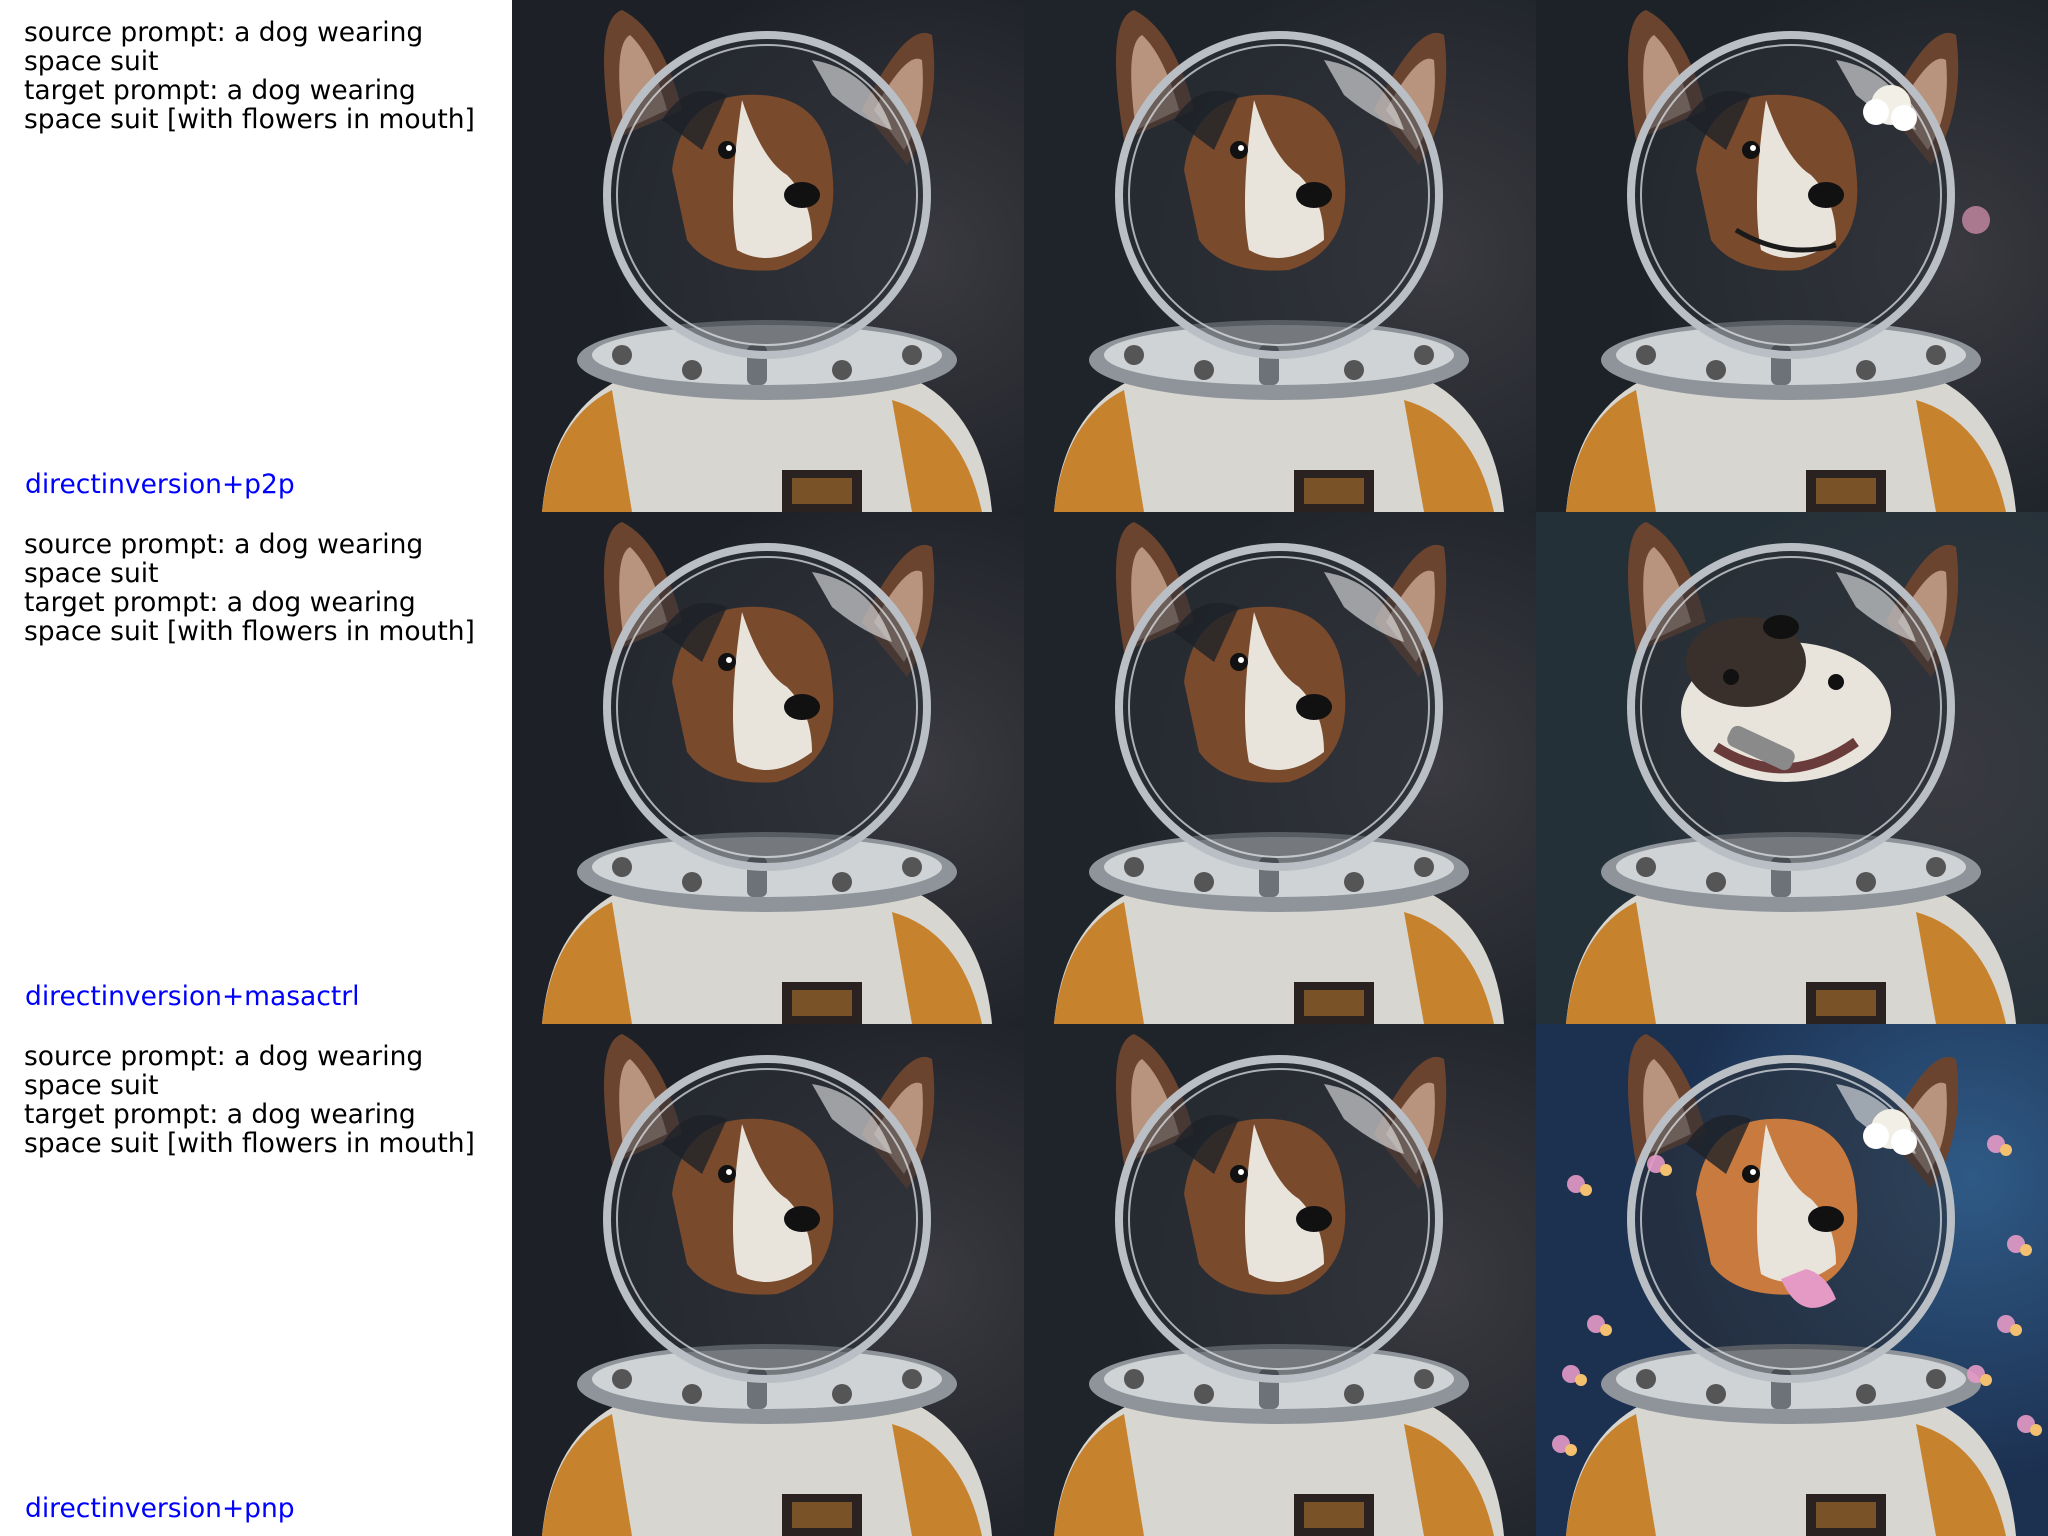 The width and height of the screenshot is (2048, 1536). Describe the element at coordinates (192, 996) in the screenshot. I see `method-label: directinversion+masactrl` at that location.